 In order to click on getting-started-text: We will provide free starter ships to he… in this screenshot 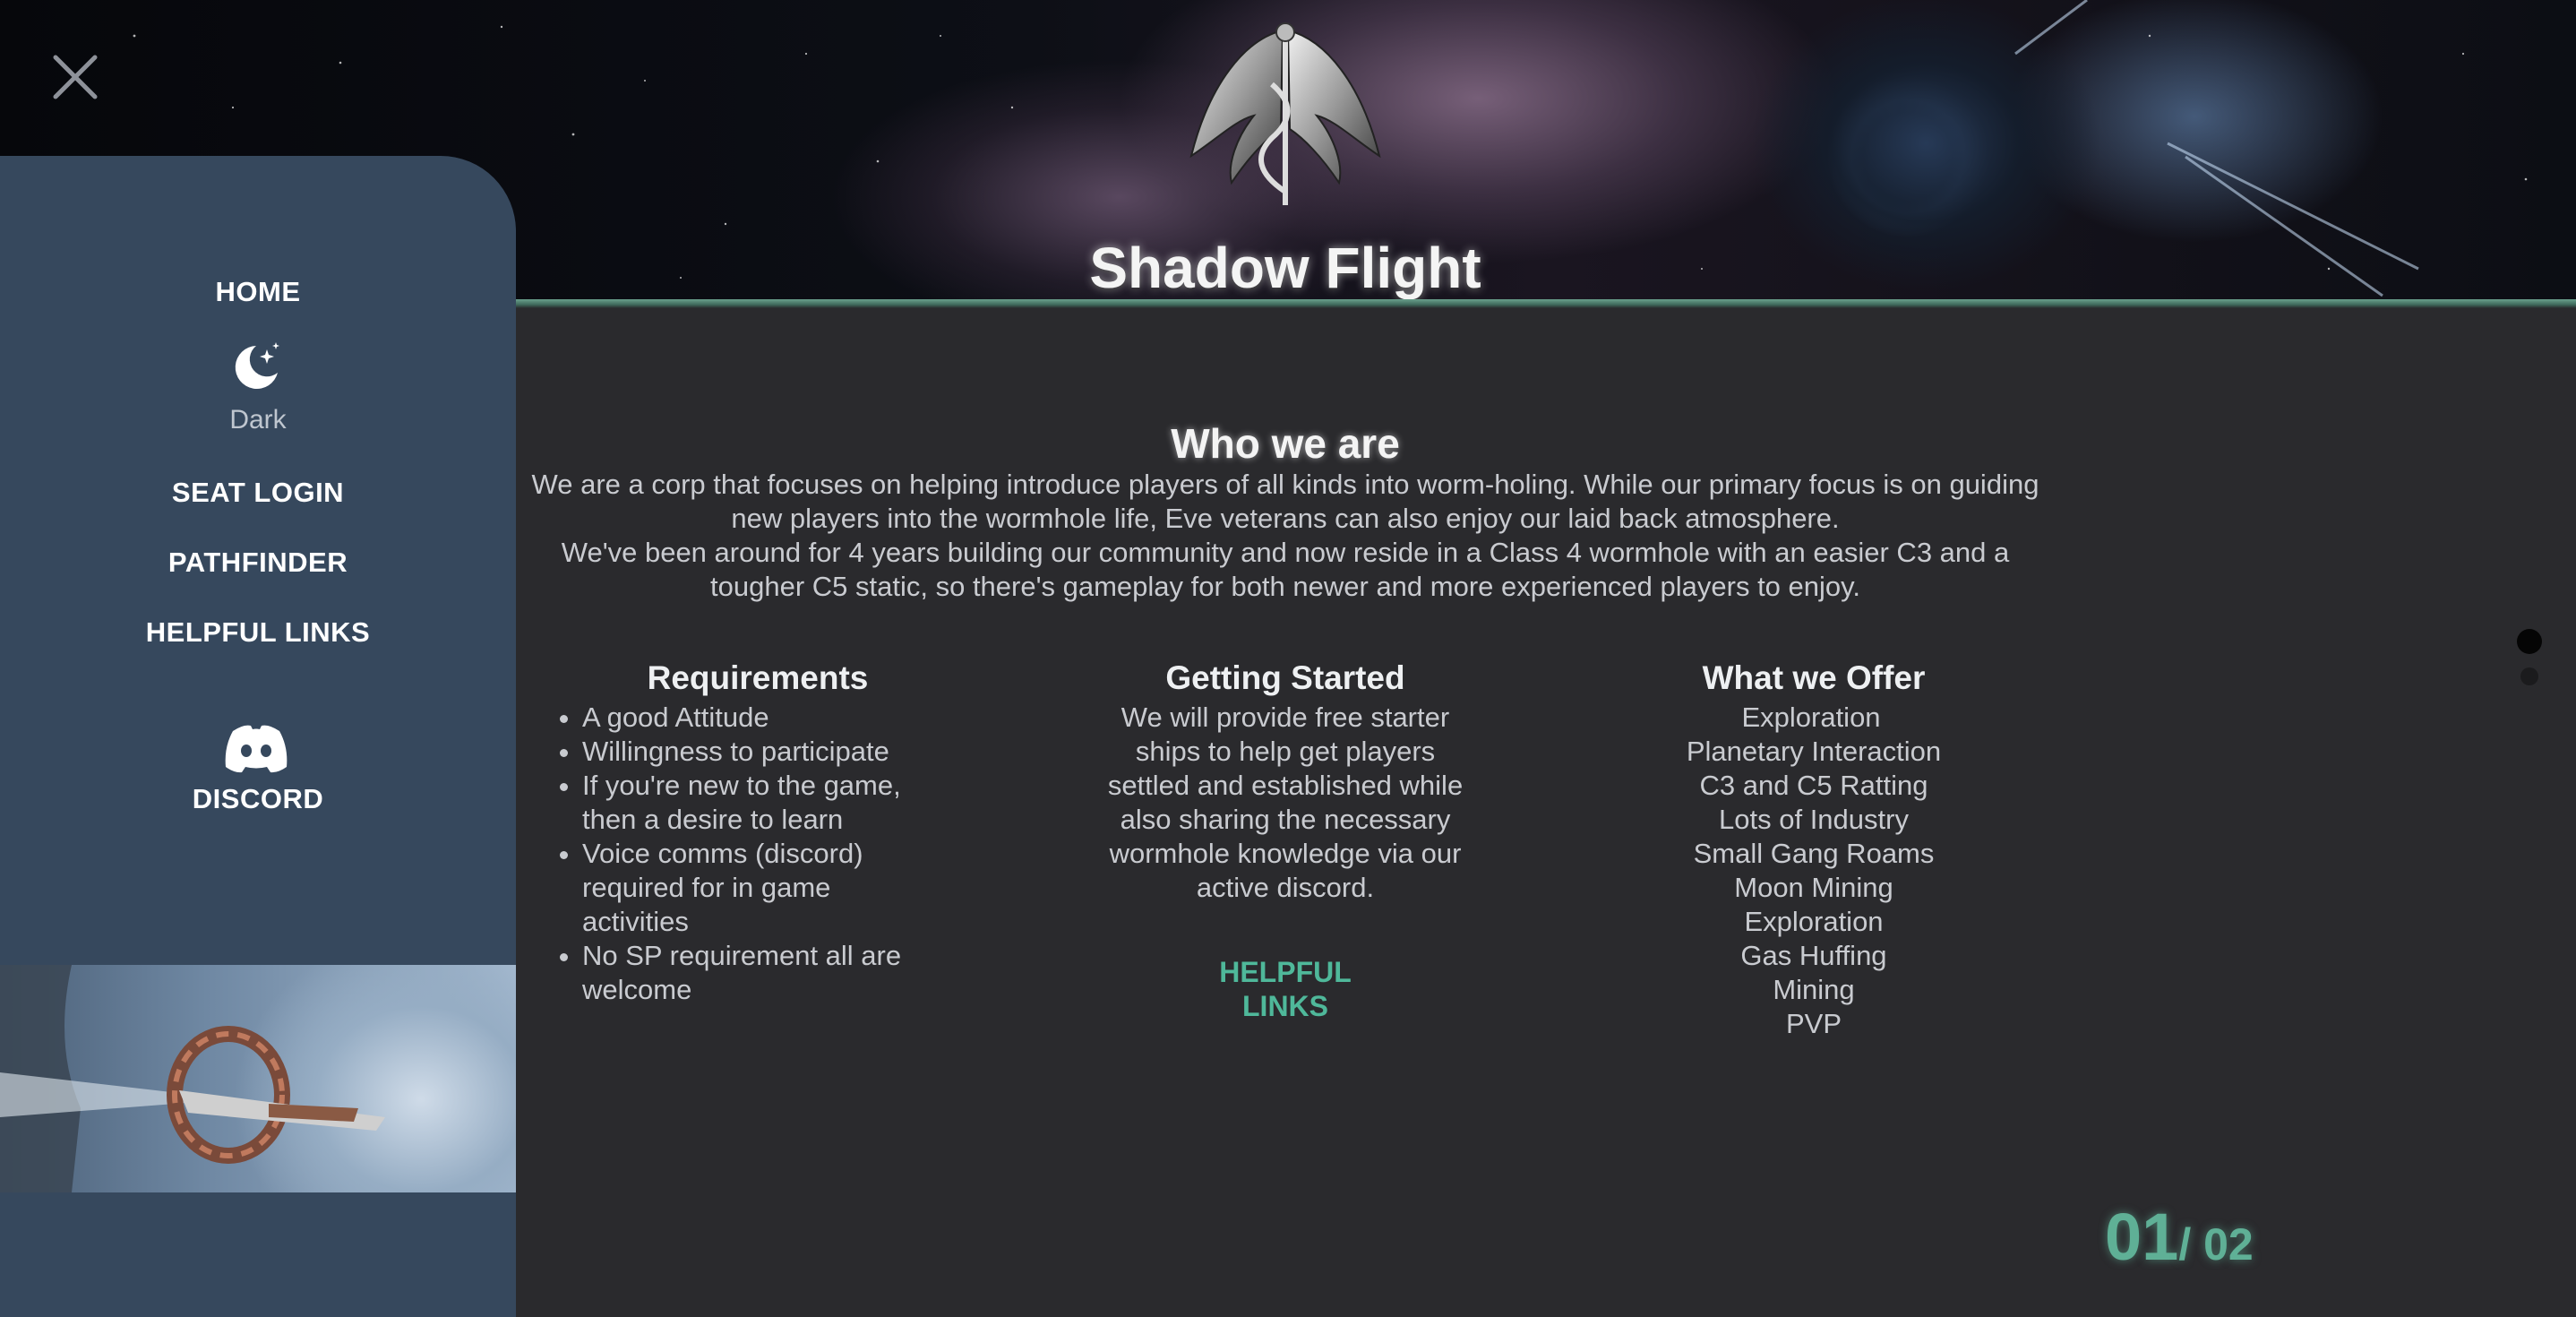, I will do `click(1285, 802)`.